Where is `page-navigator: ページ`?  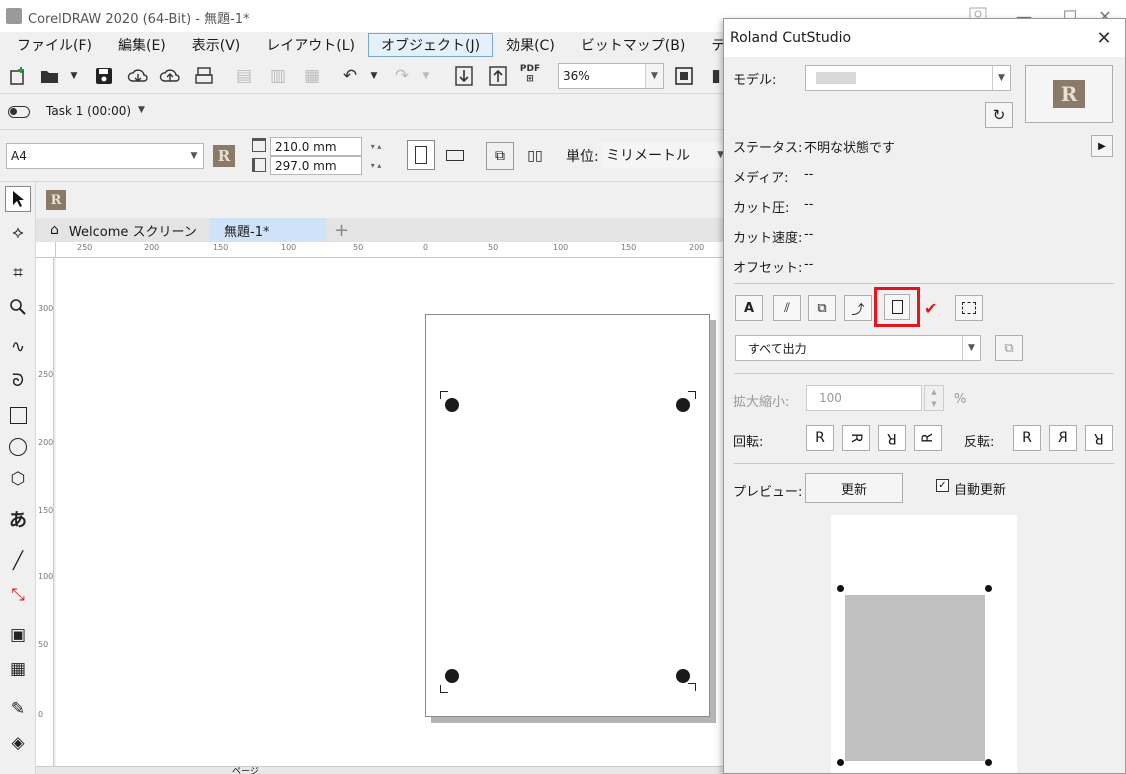 page-navigator: ページ is located at coordinates (381, 770).